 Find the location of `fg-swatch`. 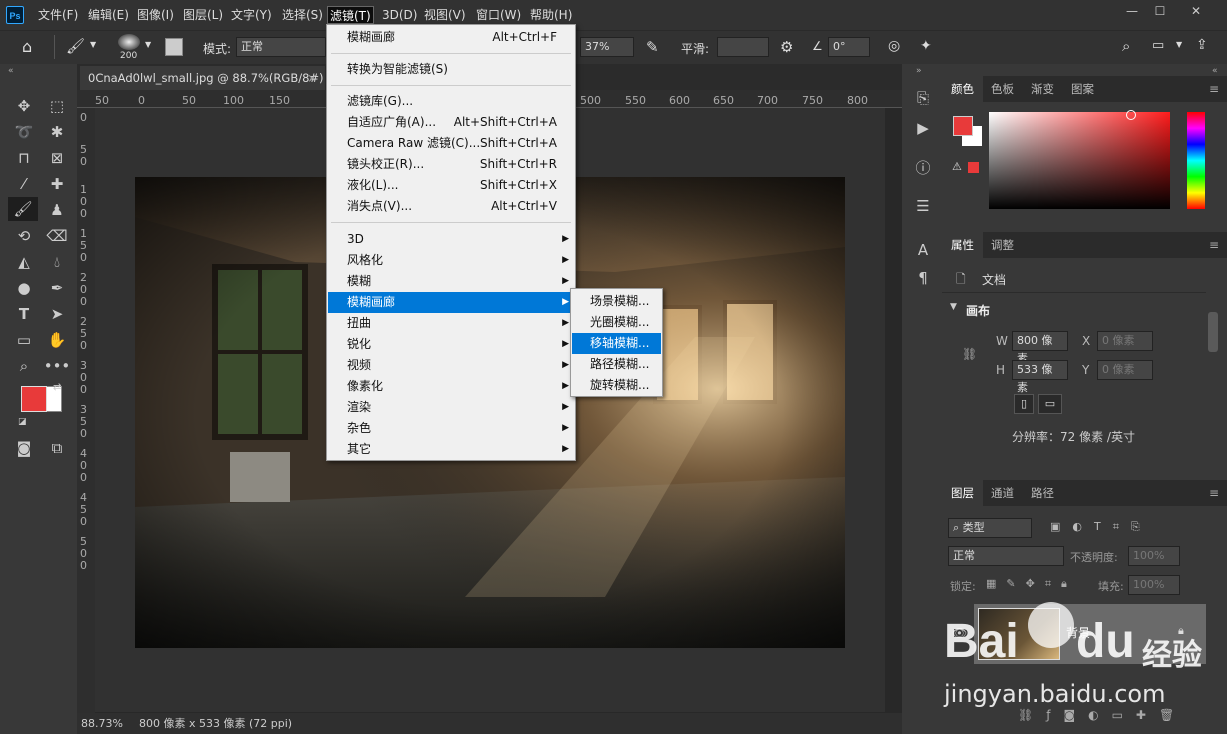

fg-swatch is located at coordinates (963, 126).